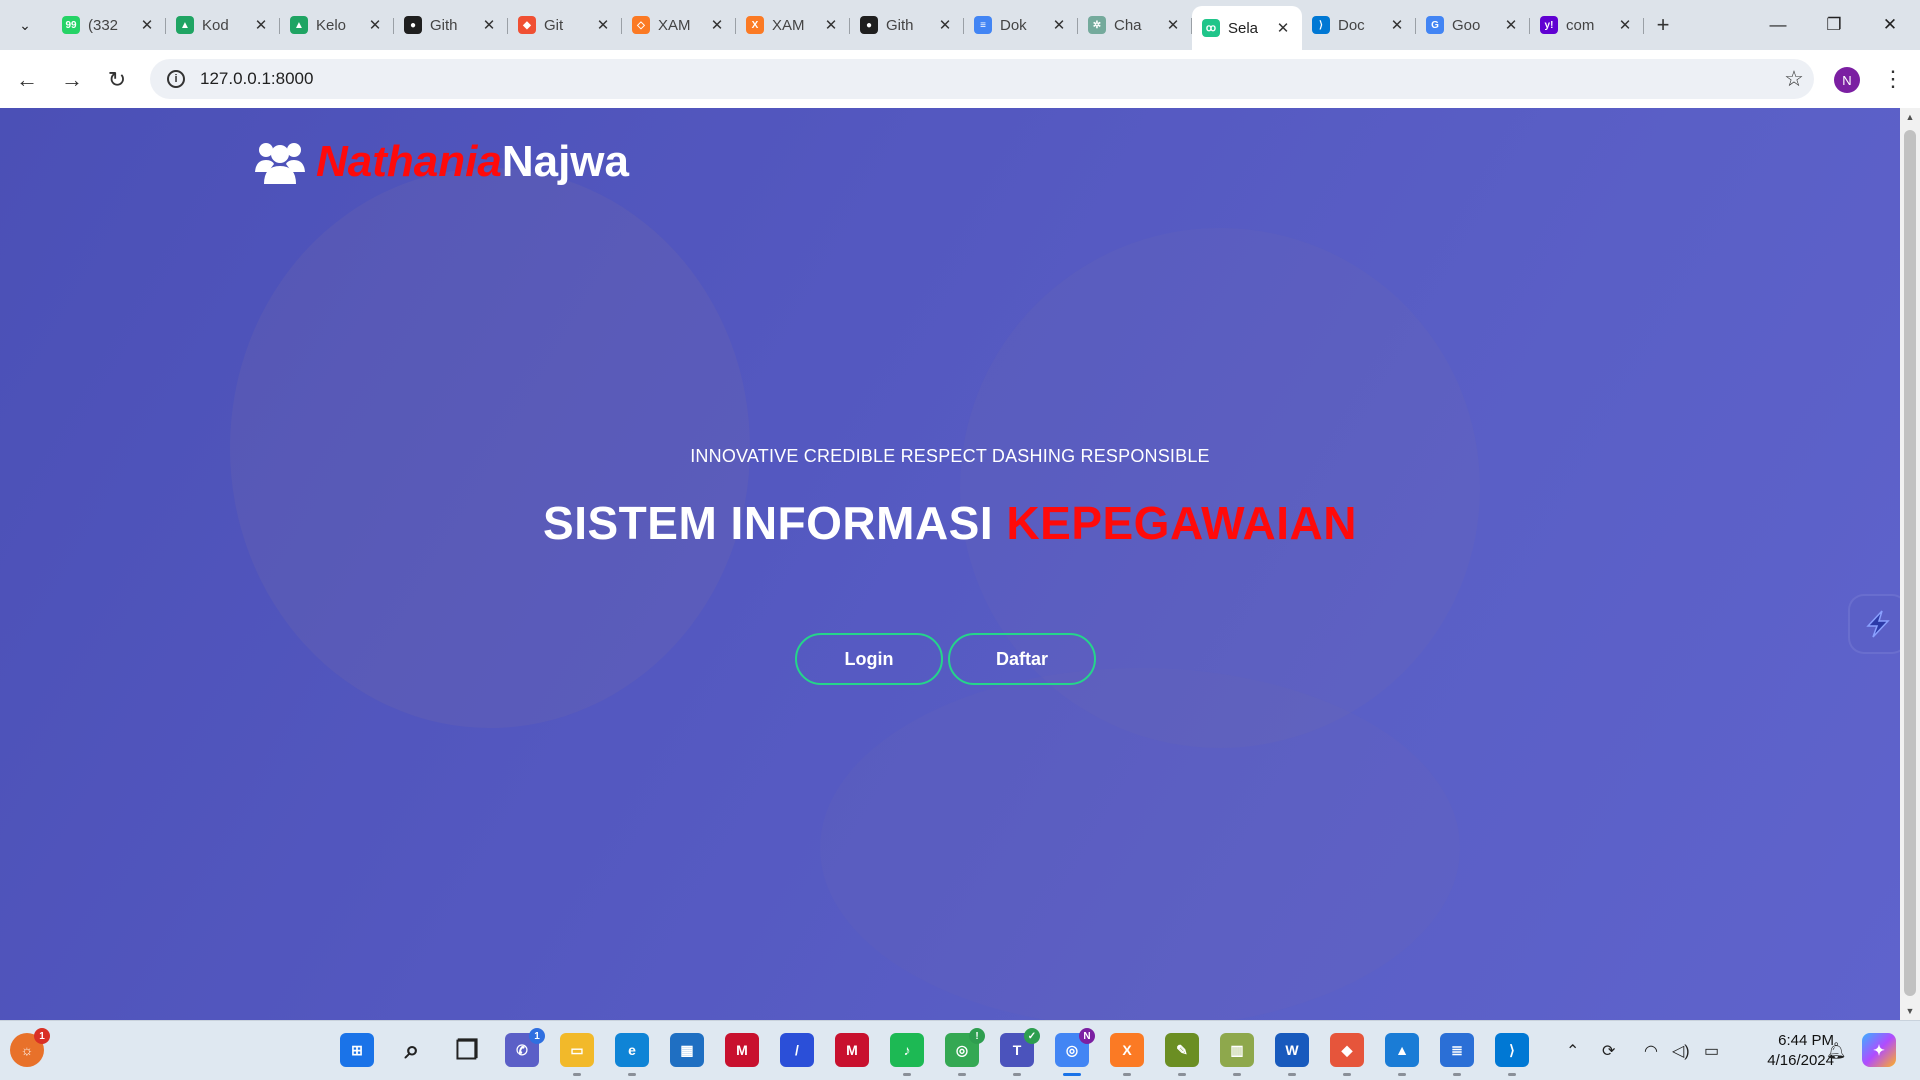 This screenshot has height=1080, width=1920. Describe the element at coordinates (1247, 28) in the screenshot. I see `browser-tab: ꝏ Sela ✕` at that location.